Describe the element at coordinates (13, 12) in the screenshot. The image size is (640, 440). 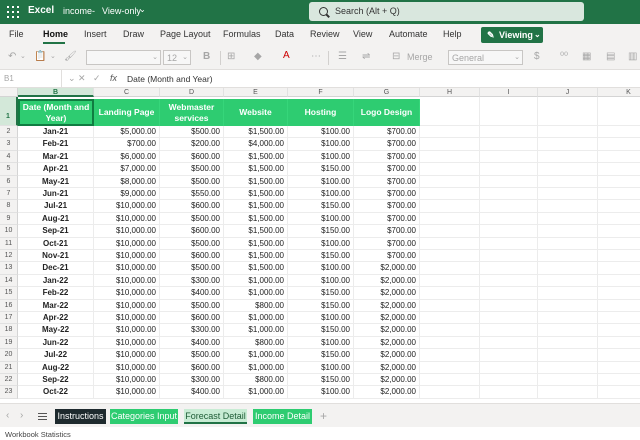
I see `app-launcher-icon` at that location.